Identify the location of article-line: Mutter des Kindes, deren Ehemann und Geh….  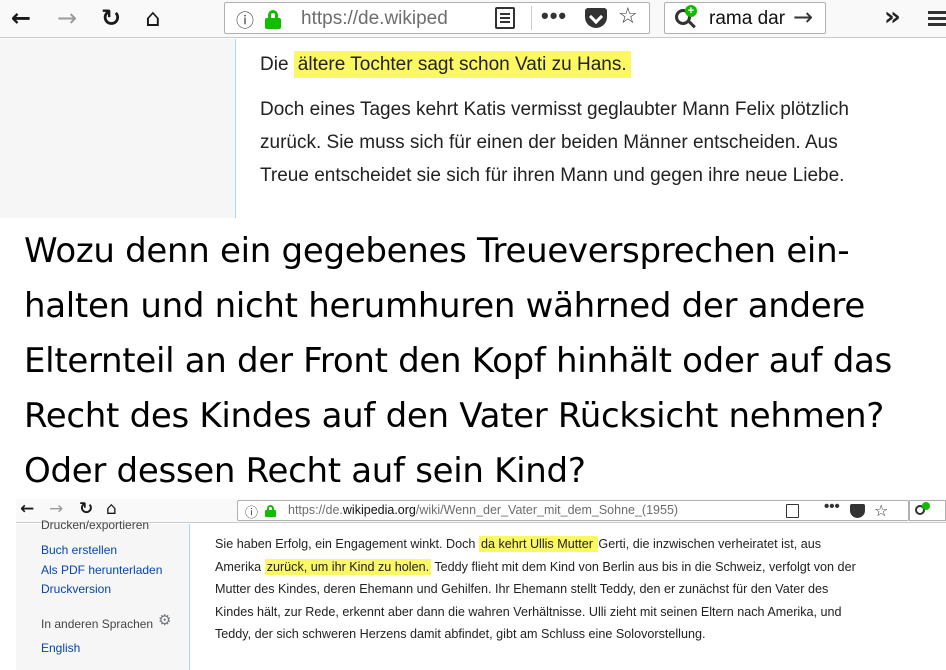
(522, 589).